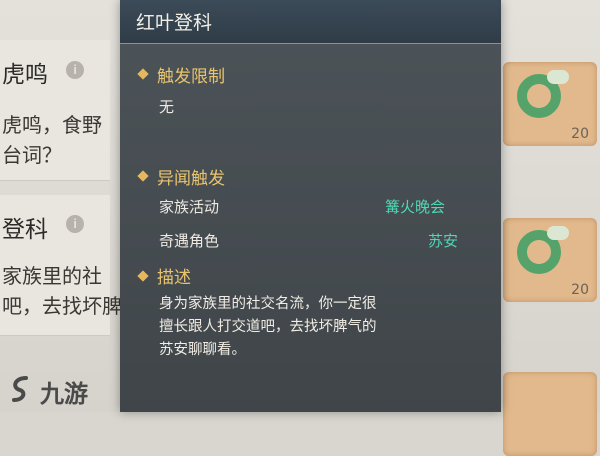 This screenshot has width=600, height=456. What do you see at coordinates (174, 23) in the screenshot?
I see `tooltip-title: 红叶登科` at bounding box center [174, 23].